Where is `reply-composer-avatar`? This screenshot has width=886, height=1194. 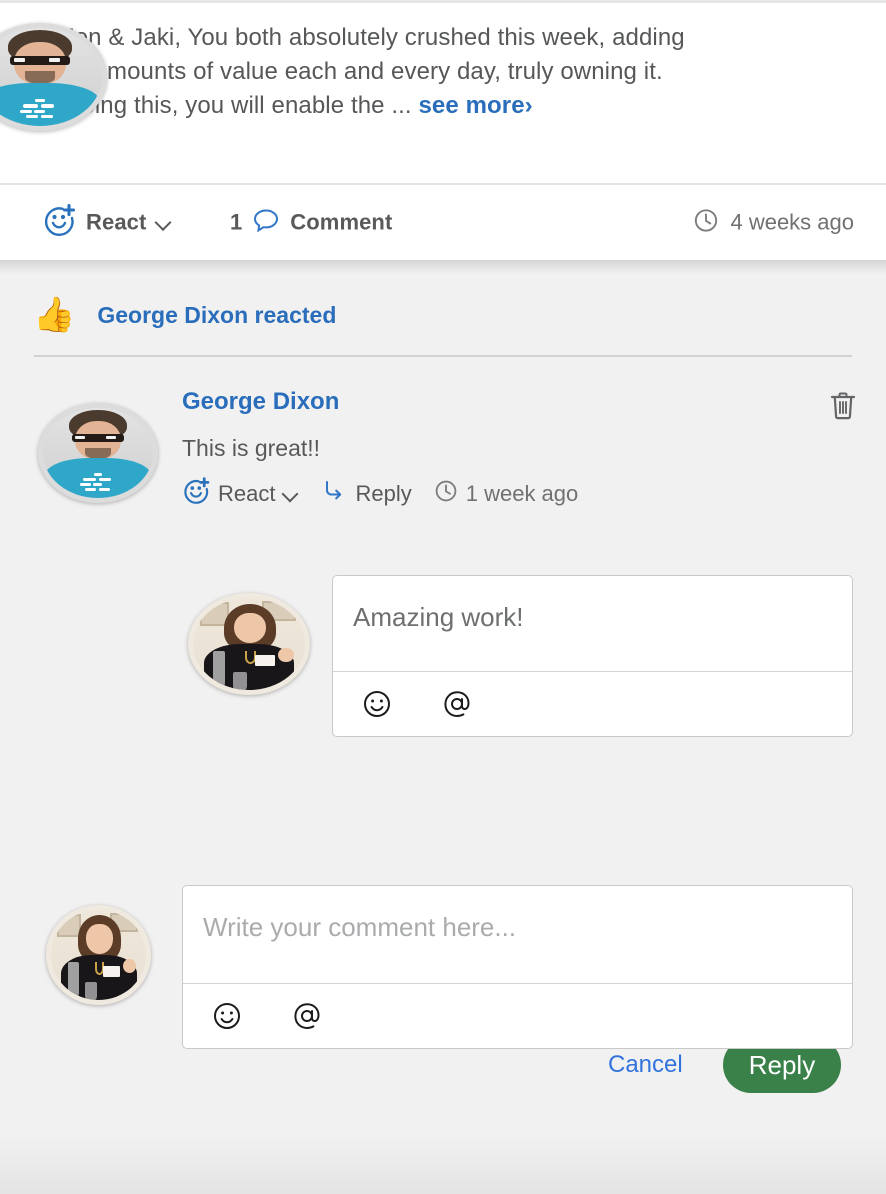
reply-composer-avatar is located at coordinates (249, 644).